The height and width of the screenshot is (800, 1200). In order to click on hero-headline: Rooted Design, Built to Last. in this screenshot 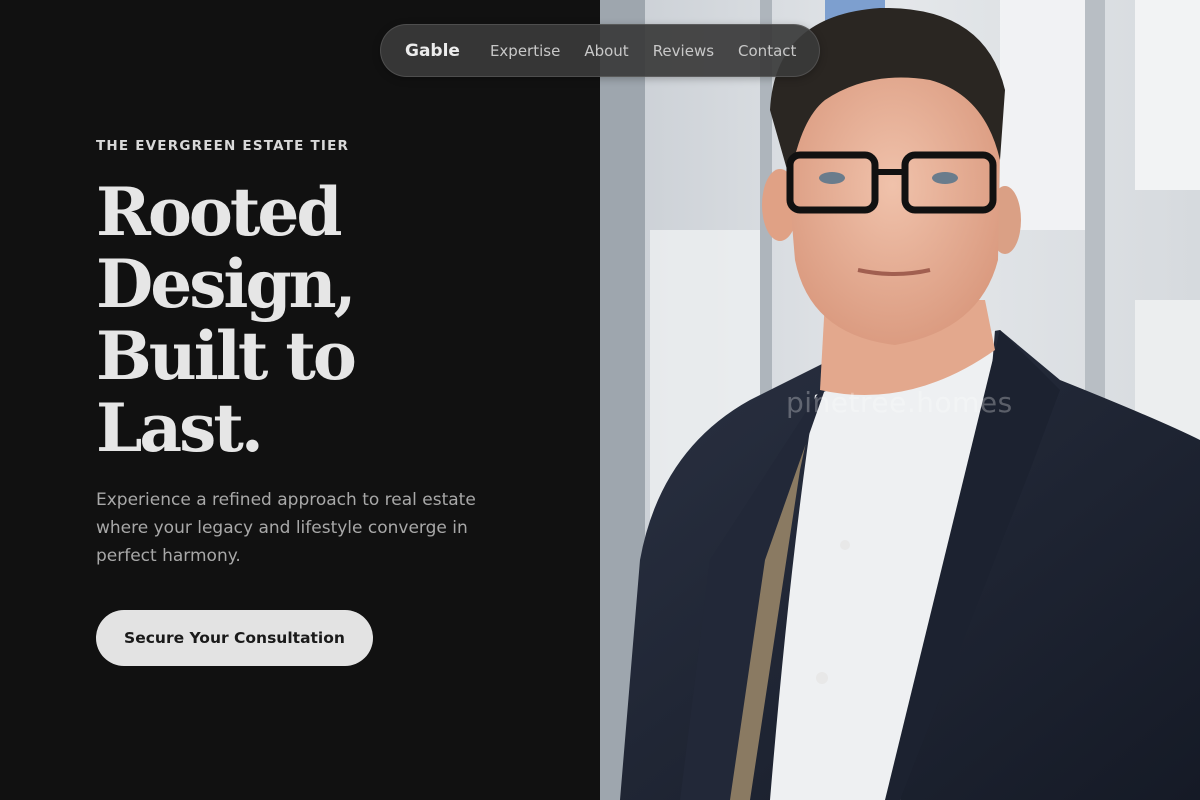, I will do `click(336, 320)`.